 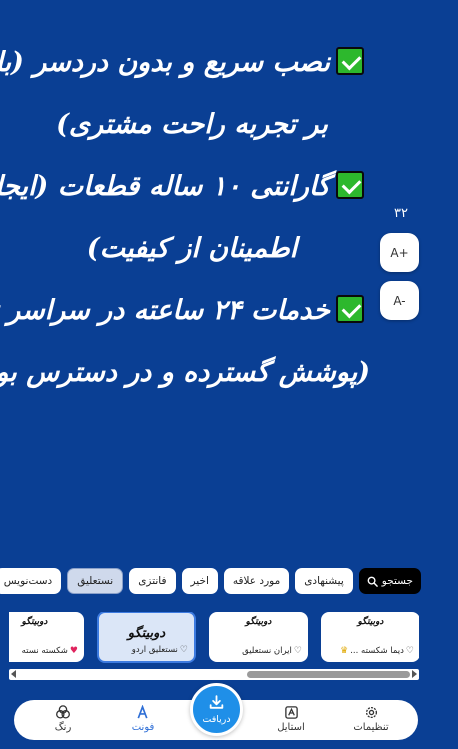 I want to click on preview-line-1: نصب سریع و بدون دردسر (باتاکید, so click(x=185, y=63).